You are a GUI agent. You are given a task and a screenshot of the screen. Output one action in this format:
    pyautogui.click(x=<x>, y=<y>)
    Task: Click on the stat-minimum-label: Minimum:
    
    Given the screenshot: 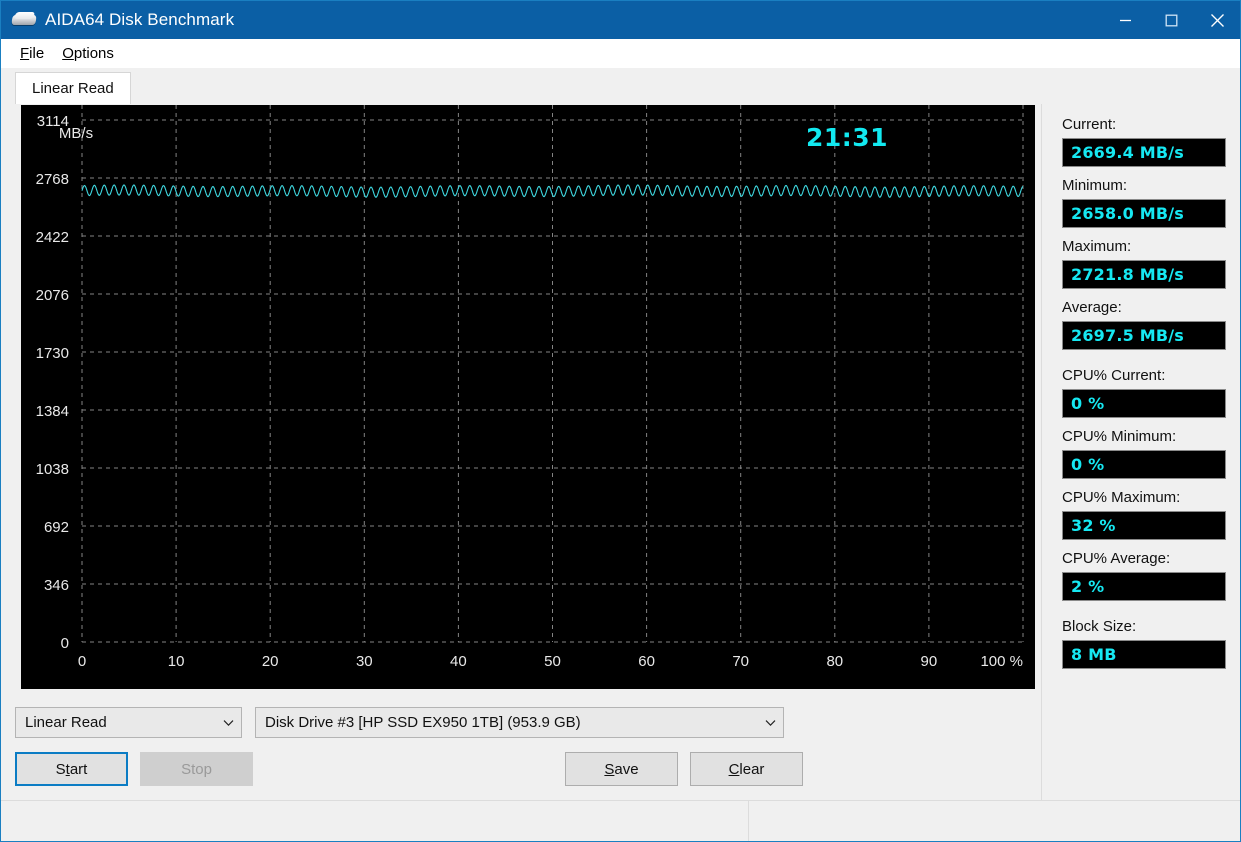 What is the action you would take?
    pyautogui.click(x=1095, y=185)
    